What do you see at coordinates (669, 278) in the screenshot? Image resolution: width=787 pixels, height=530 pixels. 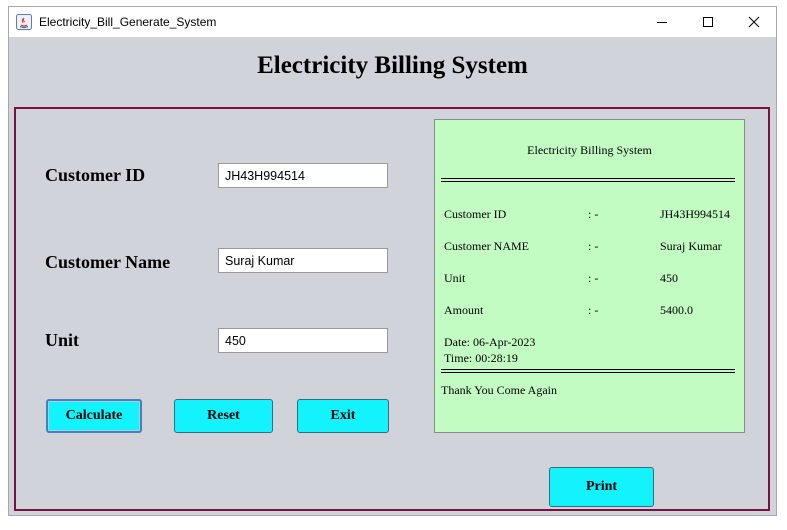 I see `receipt-row-value: 450` at bounding box center [669, 278].